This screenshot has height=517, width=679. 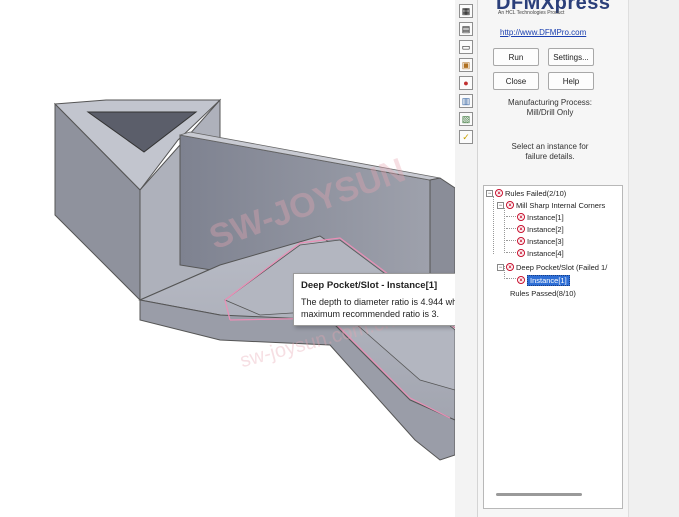 I want to click on instruction-text: Select an instance for, so click(x=550, y=146).